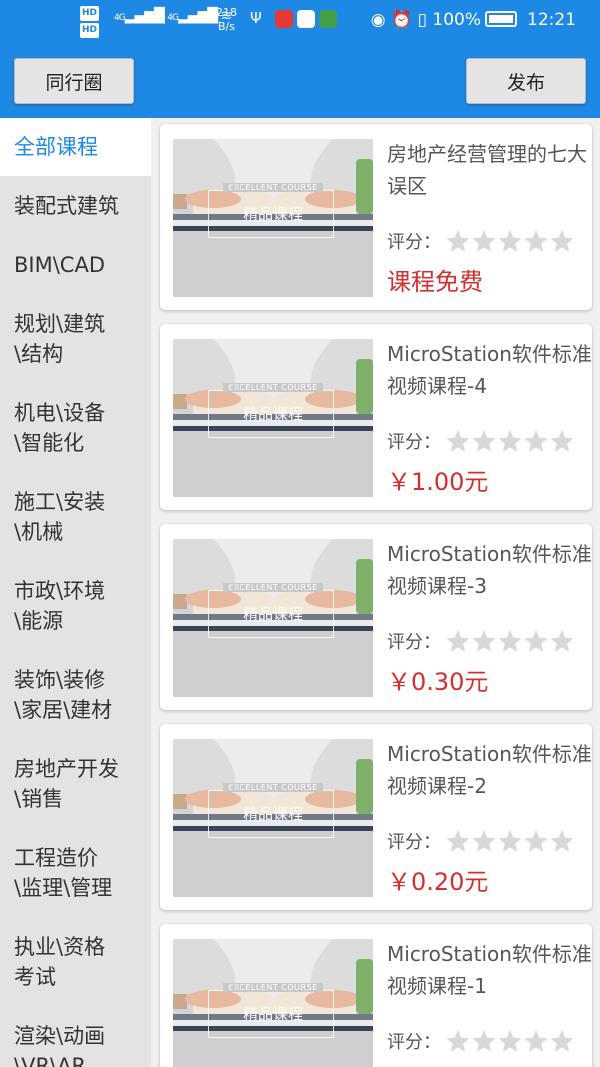  I want to click on course-title: MicroStation软件标准视频课程-4, so click(489, 370).